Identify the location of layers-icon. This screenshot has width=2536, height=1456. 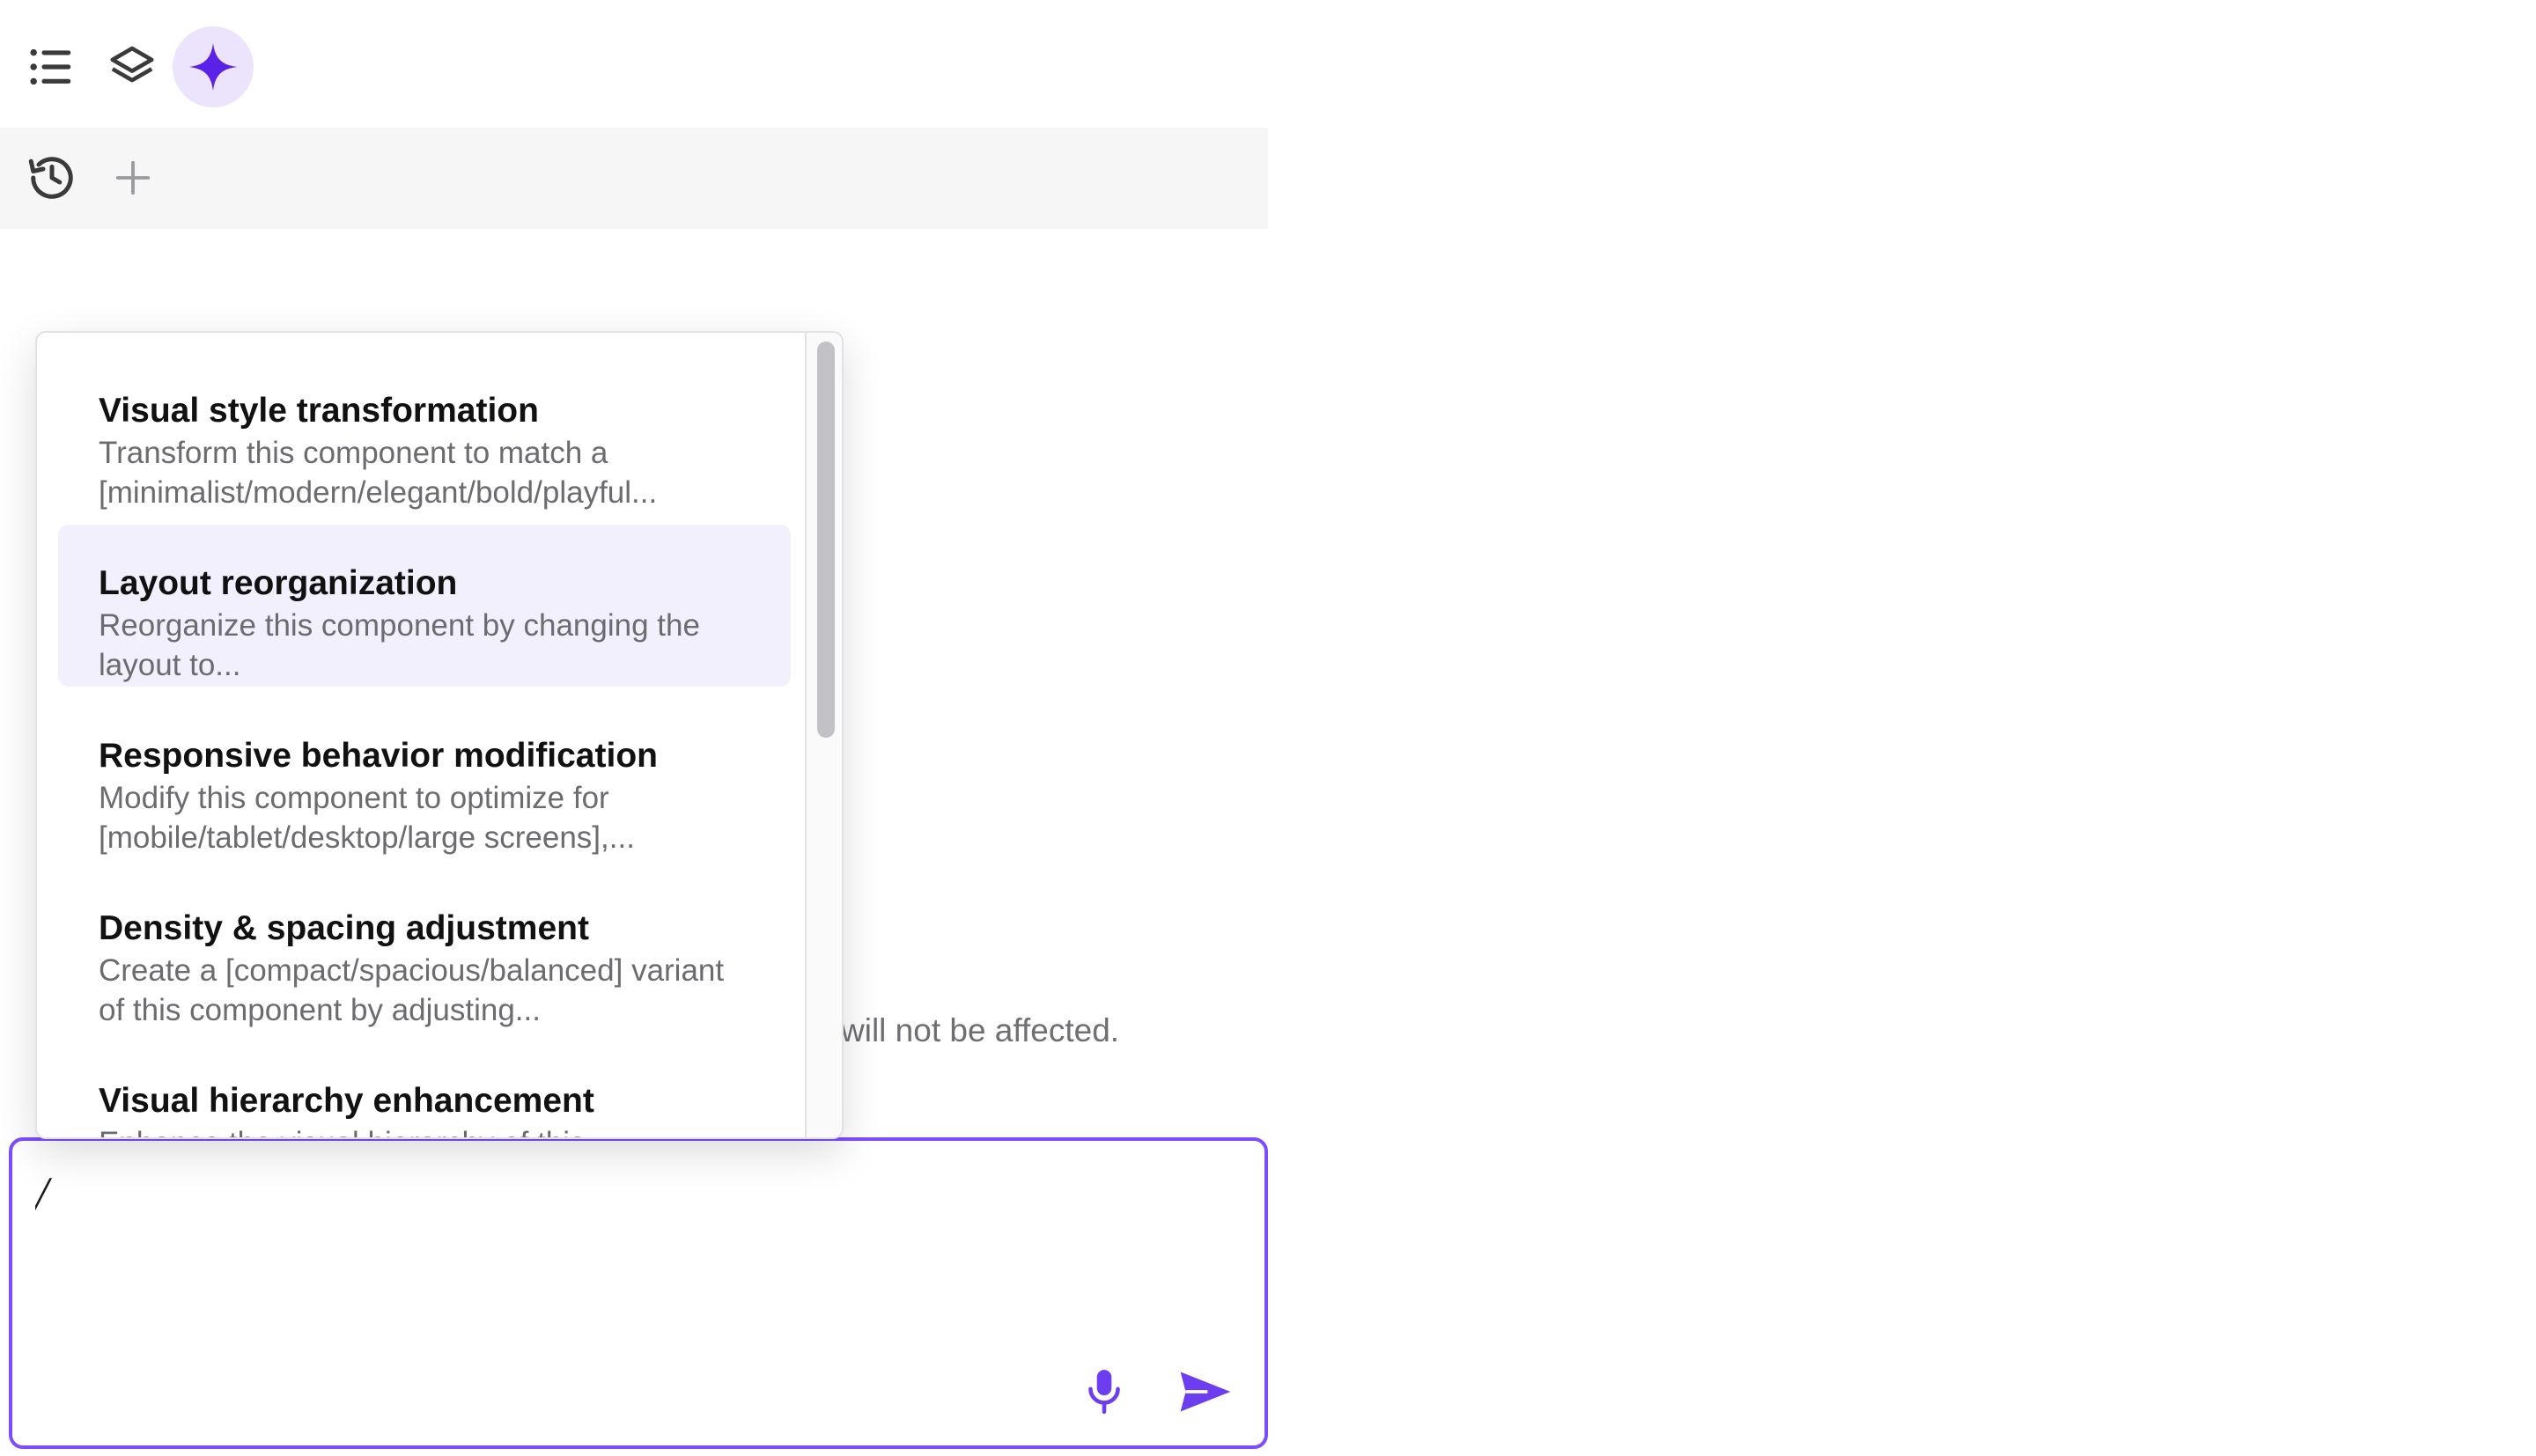
(132, 64).